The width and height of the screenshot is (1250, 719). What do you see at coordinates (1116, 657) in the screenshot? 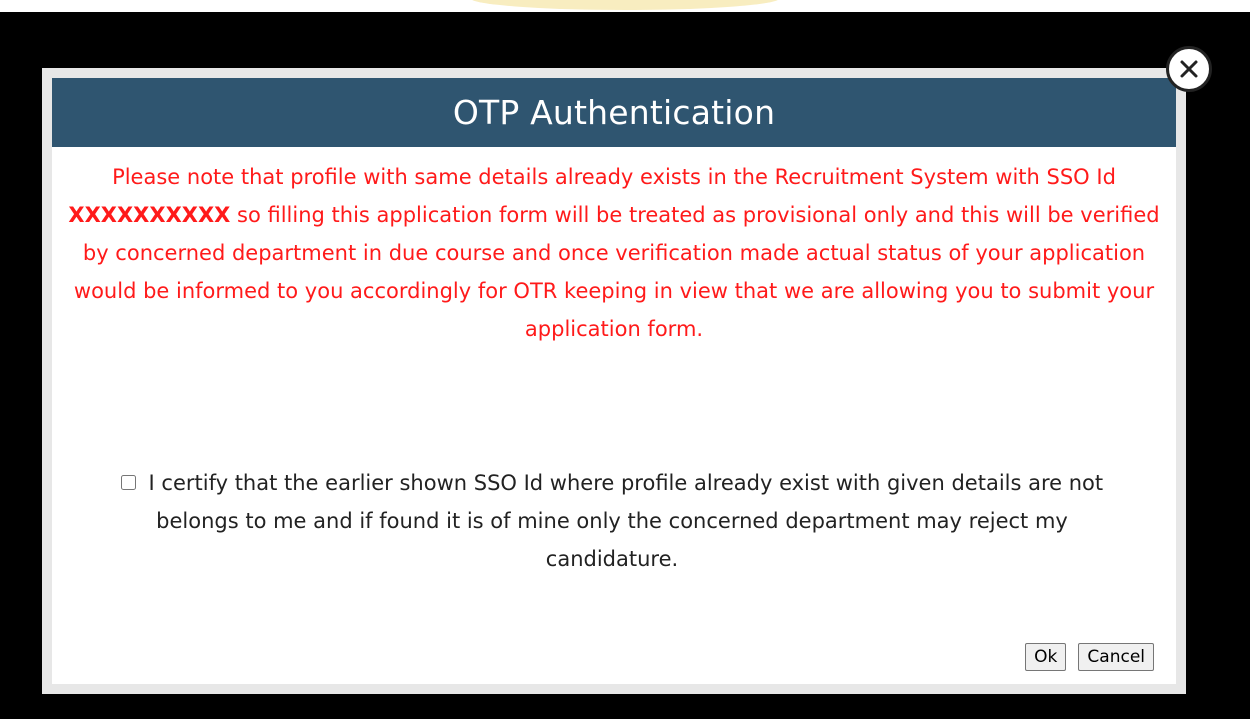
I see `cancel-button: Cancel` at bounding box center [1116, 657].